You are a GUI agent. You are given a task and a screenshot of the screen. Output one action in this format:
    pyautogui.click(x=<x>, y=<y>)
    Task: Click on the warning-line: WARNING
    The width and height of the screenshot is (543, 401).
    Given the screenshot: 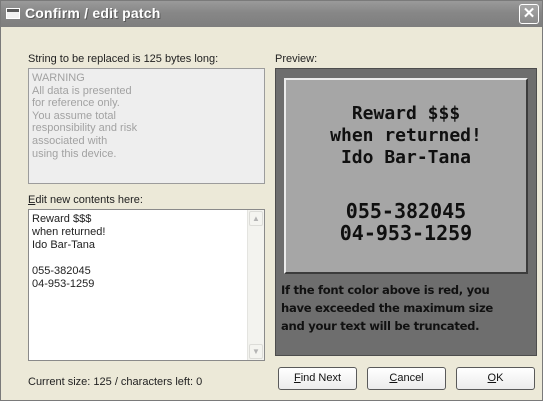 What is the action you would take?
    pyautogui.click(x=58, y=78)
    